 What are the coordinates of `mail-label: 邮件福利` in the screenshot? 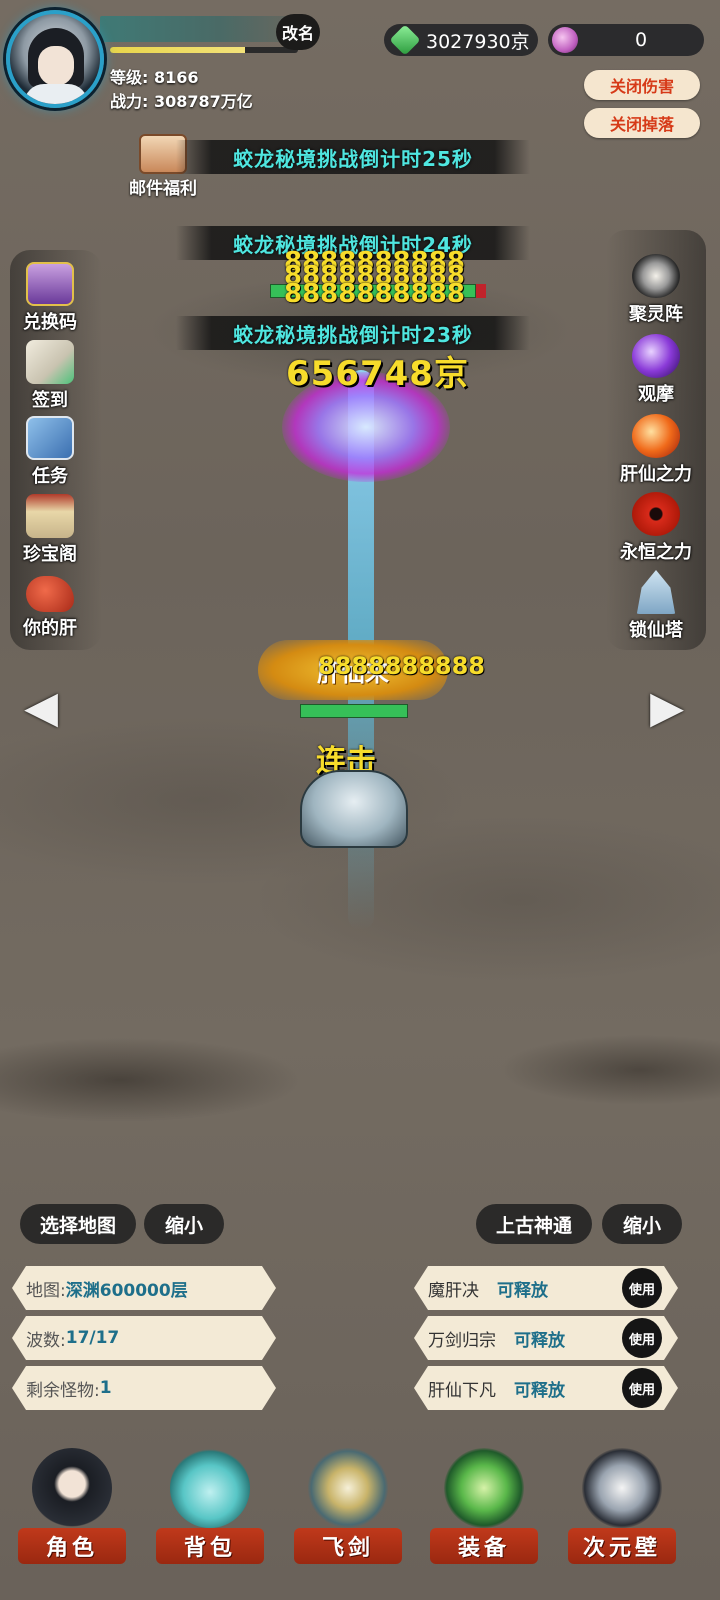 It's located at (163, 189).